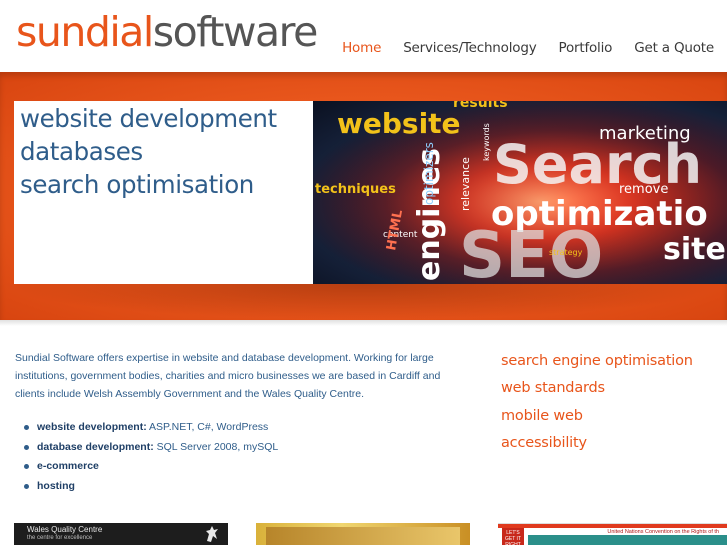 This screenshot has width=727, height=545. I want to click on welsh-dragon-icon, so click(212, 534).